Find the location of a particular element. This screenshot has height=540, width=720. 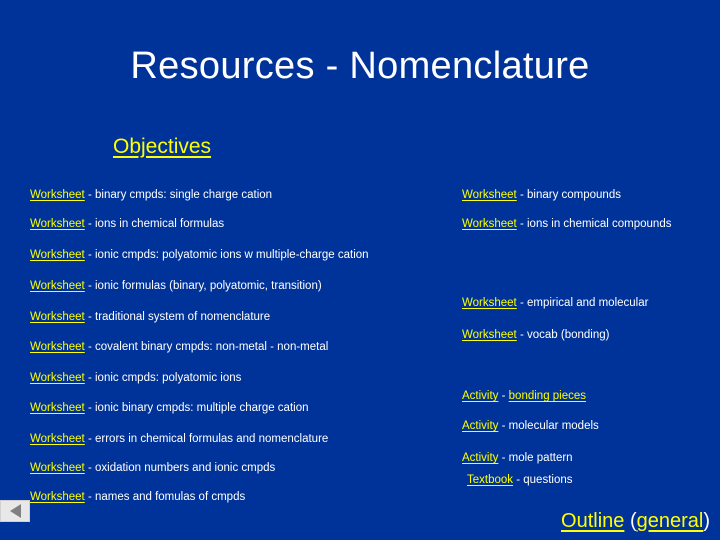

resource-link-row: Worksheet - ions in chemical formulas is located at coordinates (127, 224).